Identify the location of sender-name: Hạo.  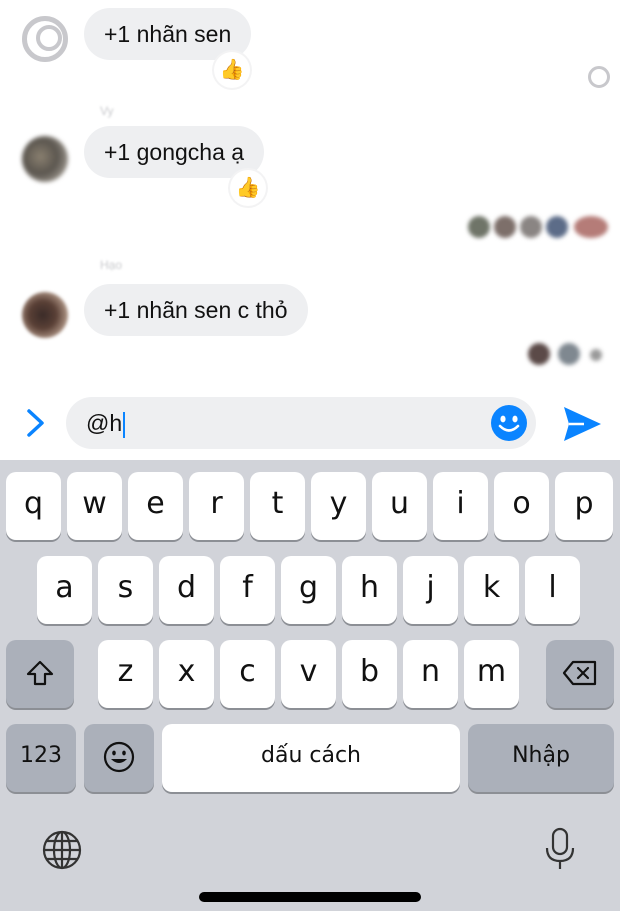
(111, 265).